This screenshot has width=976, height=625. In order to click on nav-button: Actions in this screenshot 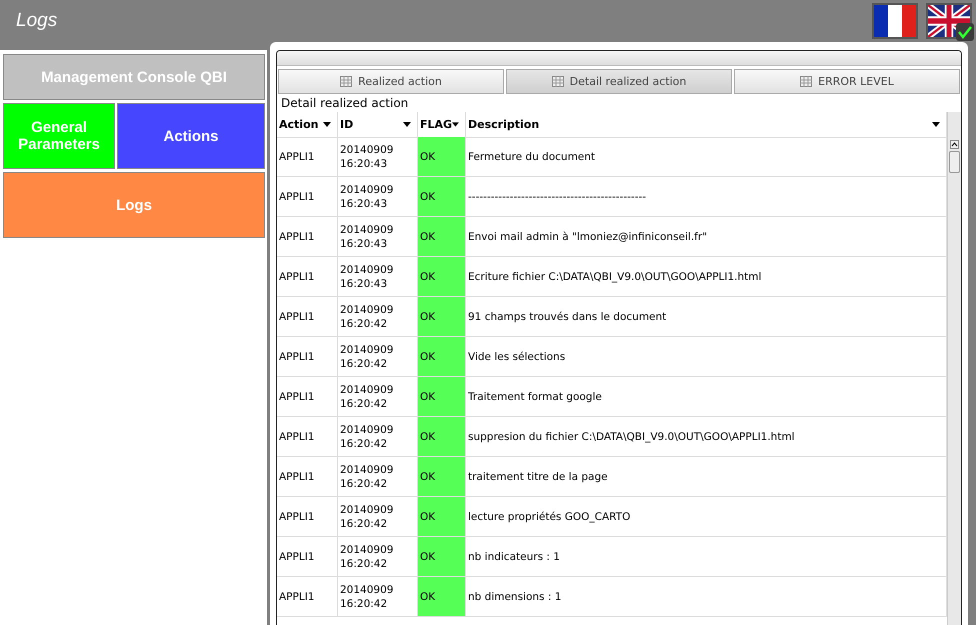, I will do `click(191, 136)`.